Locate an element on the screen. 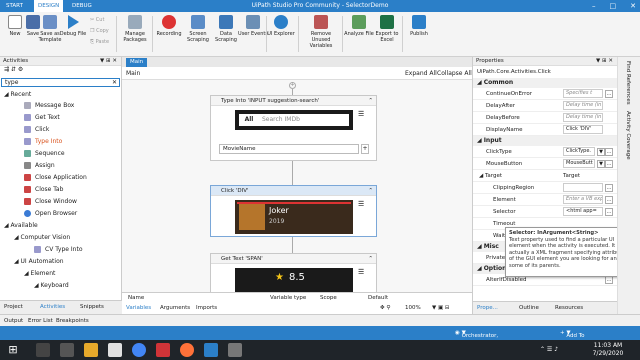 Image resolution: width=640 pixels, height=360 pixels. prop-delay-after: DelayAfter Delay time (in is located at coordinates (545, 106).